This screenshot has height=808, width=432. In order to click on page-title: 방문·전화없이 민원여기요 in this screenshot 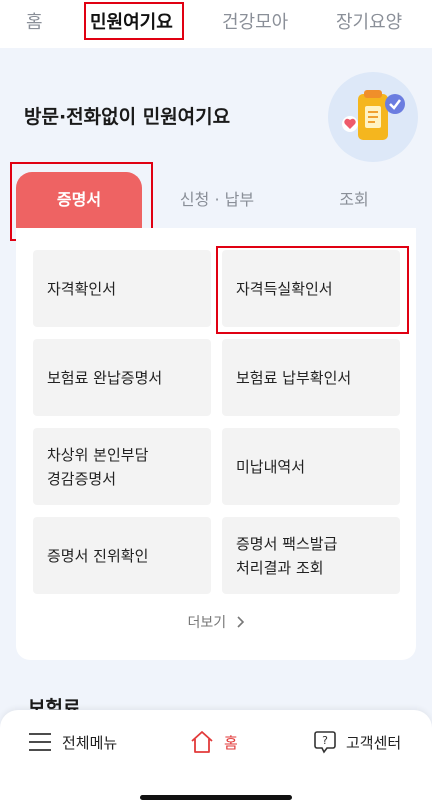, I will do `click(127, 117)`.